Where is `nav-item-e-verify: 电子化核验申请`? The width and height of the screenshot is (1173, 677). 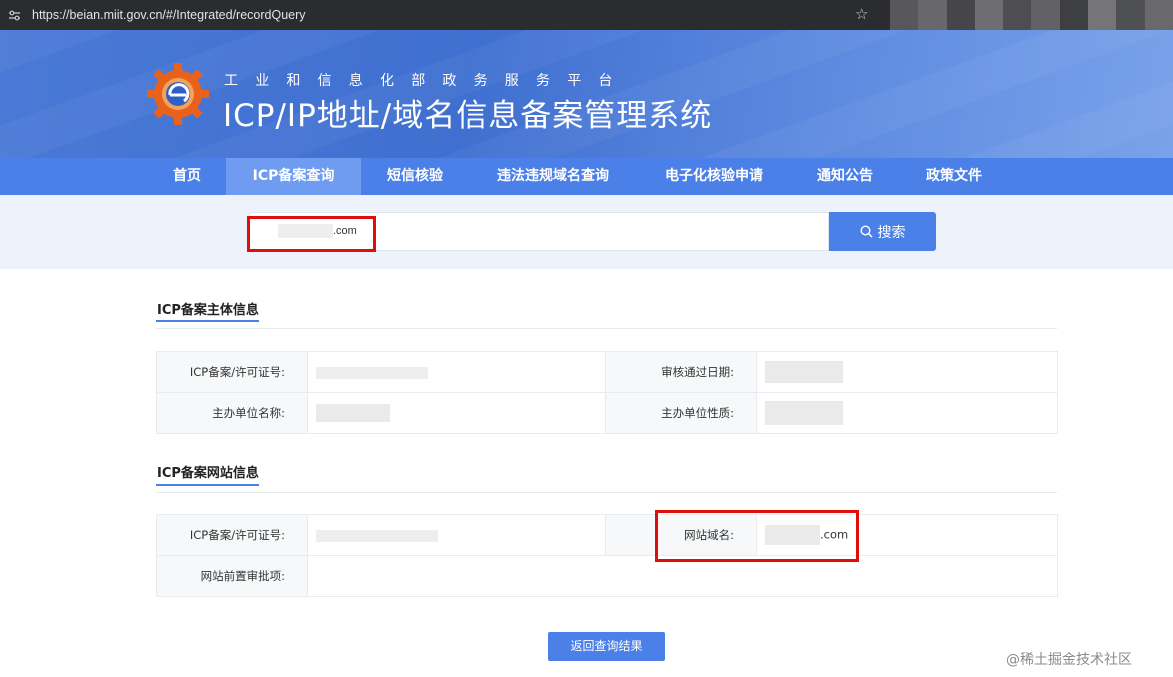 nav-item-e-verify: 电子化核验申请 is located at coordinates (714, 176).